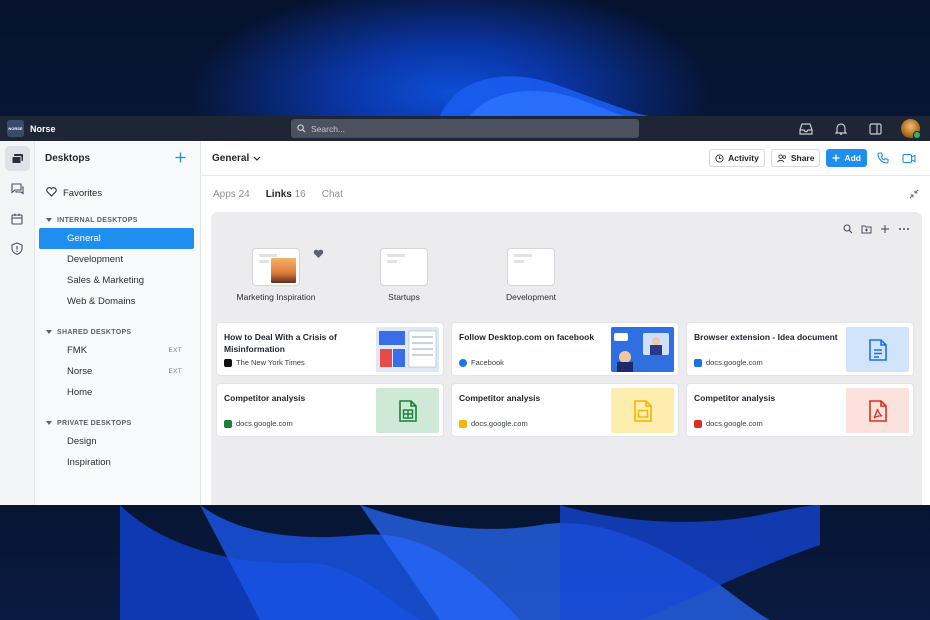  I want to click on section-header-private: PRIVATE DESKTOPS, so click(117, 423).